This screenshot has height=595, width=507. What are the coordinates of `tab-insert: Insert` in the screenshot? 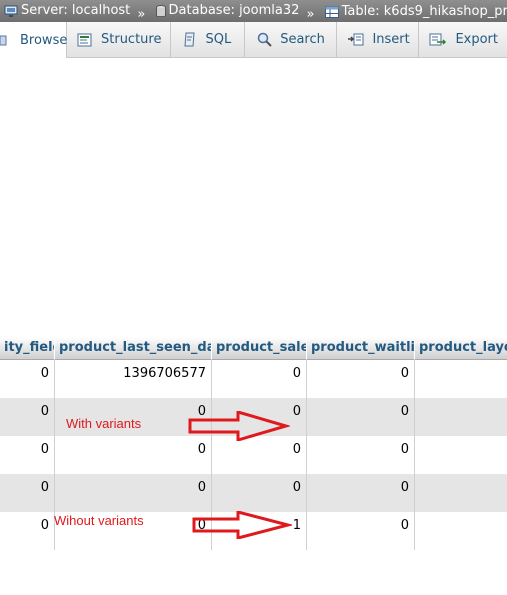 It's located at (378, 39).